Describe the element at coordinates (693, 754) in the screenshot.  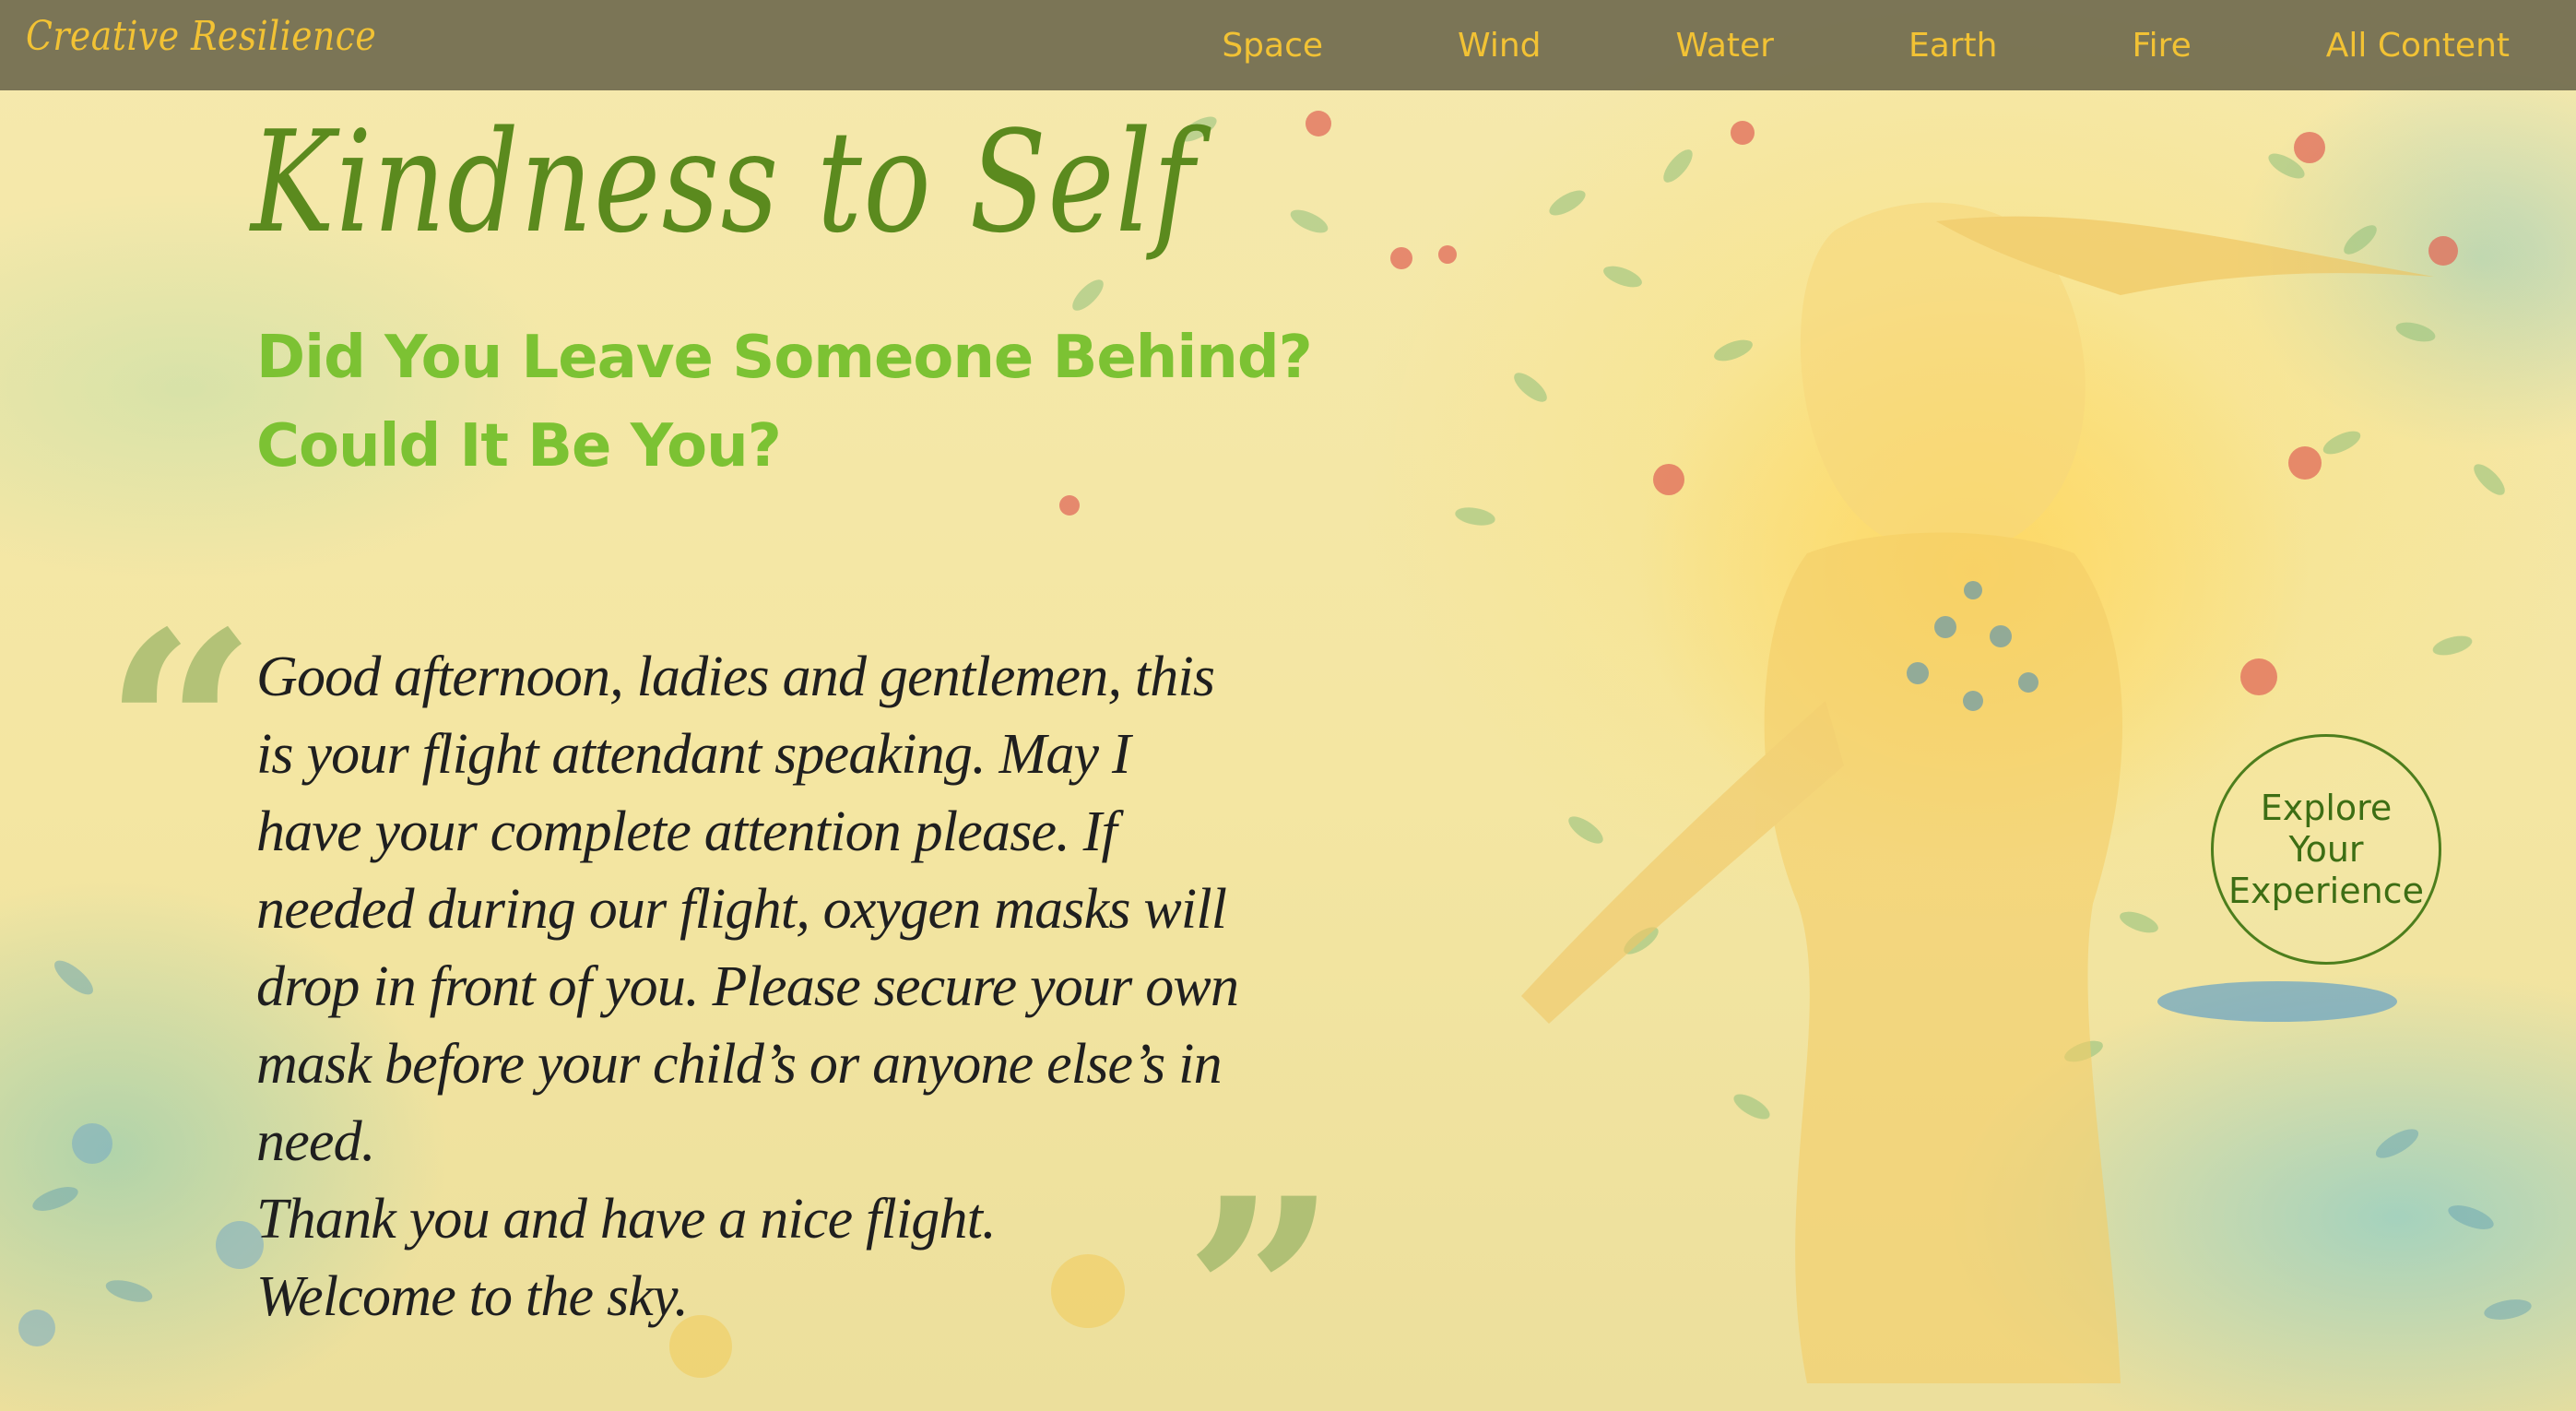
I see `quote-line: is your flight attendant speaking. May I` at that location.